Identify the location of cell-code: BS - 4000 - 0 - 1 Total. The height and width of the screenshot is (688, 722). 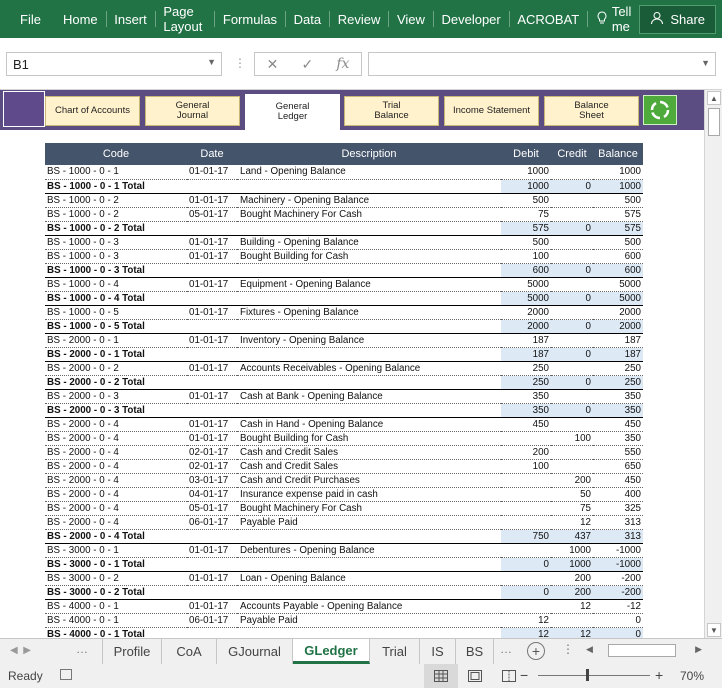
(116, 632).